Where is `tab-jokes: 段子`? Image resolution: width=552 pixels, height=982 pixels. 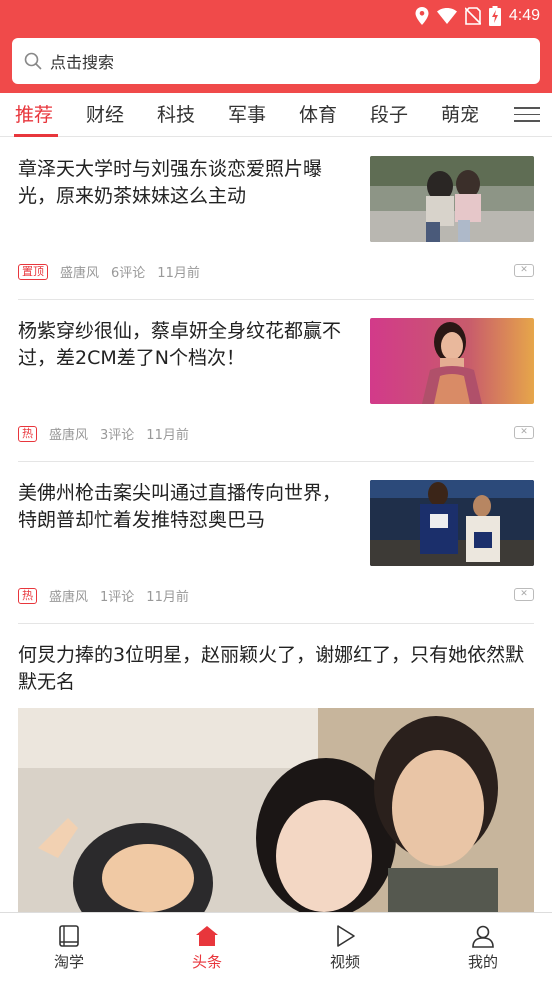 tab-jokes: 段子 is located at coordinates (389, 115).